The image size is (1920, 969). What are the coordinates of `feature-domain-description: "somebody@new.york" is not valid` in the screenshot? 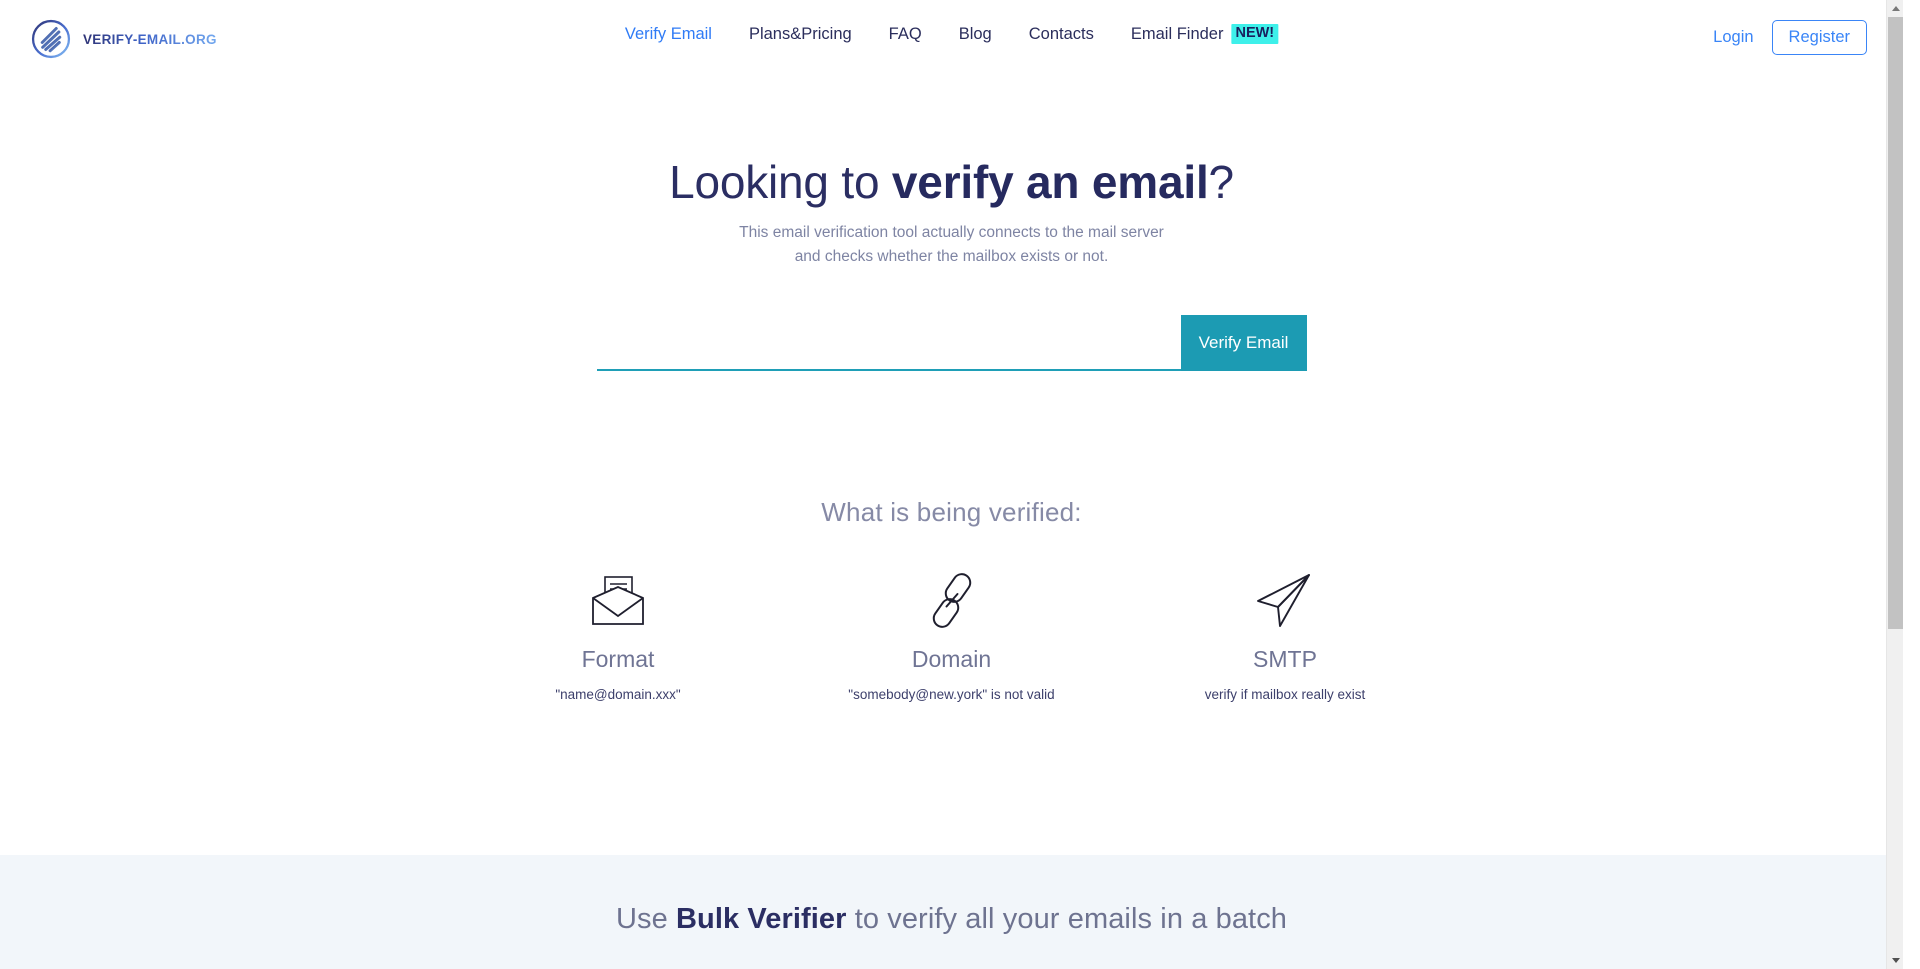 It's located at (951, 694).